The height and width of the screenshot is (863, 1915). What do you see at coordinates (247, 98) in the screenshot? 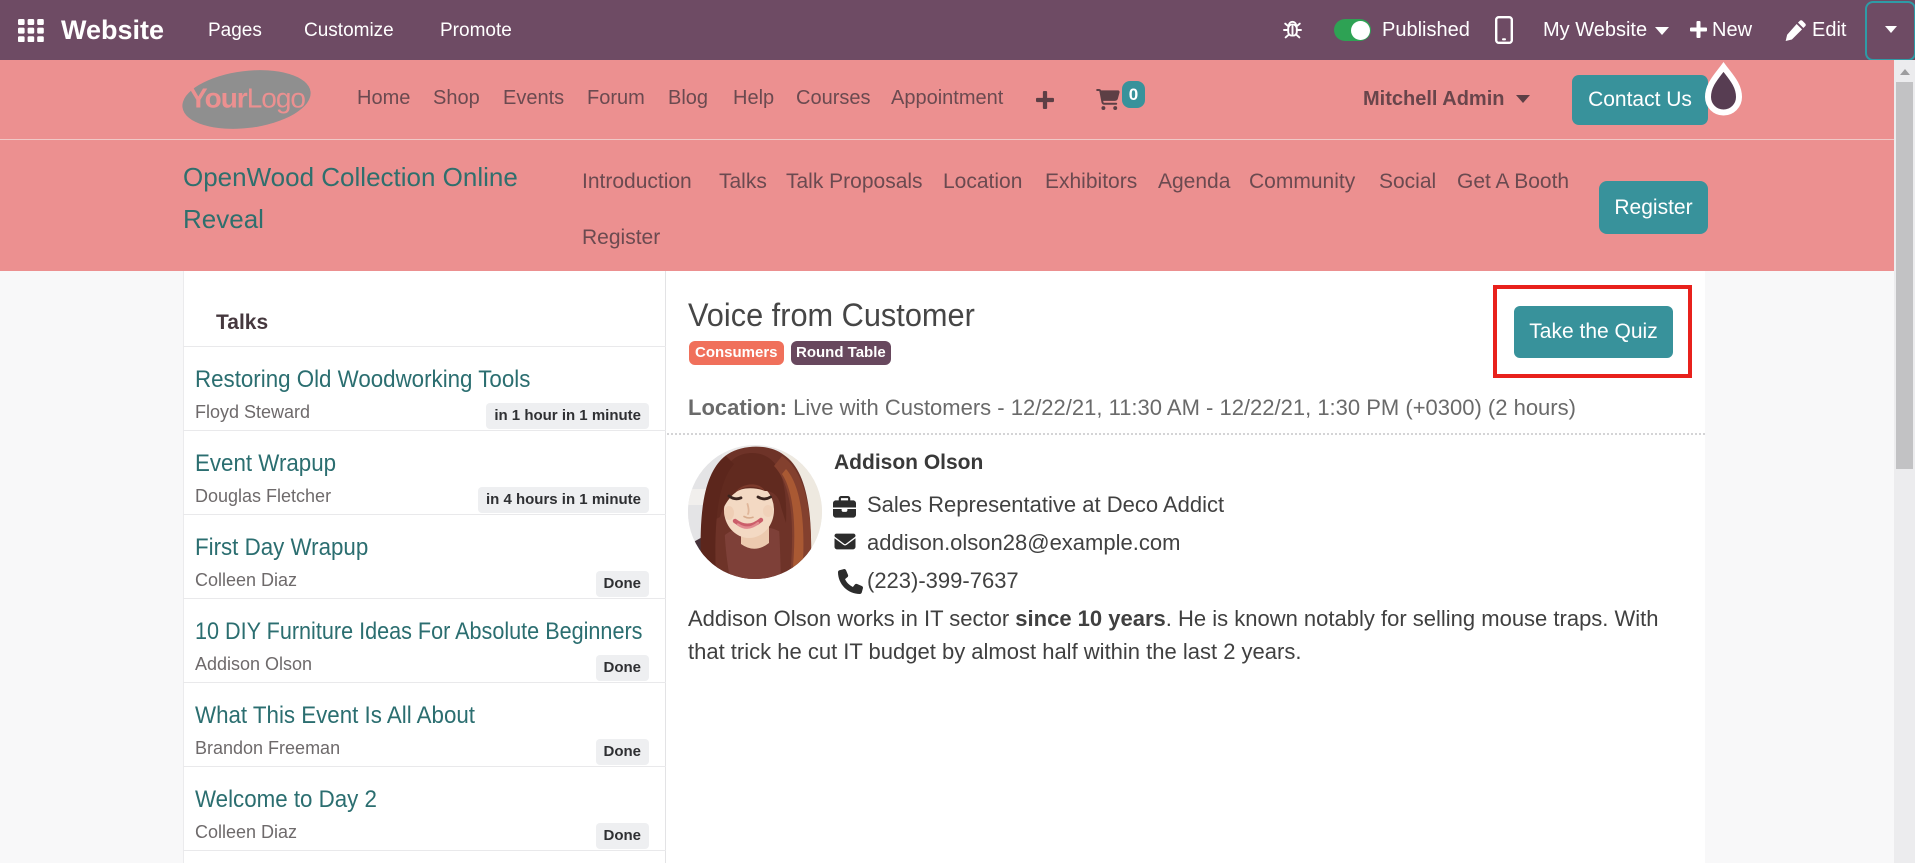
I see `svg-text: YourLogo` at bounding box center [247, 98].